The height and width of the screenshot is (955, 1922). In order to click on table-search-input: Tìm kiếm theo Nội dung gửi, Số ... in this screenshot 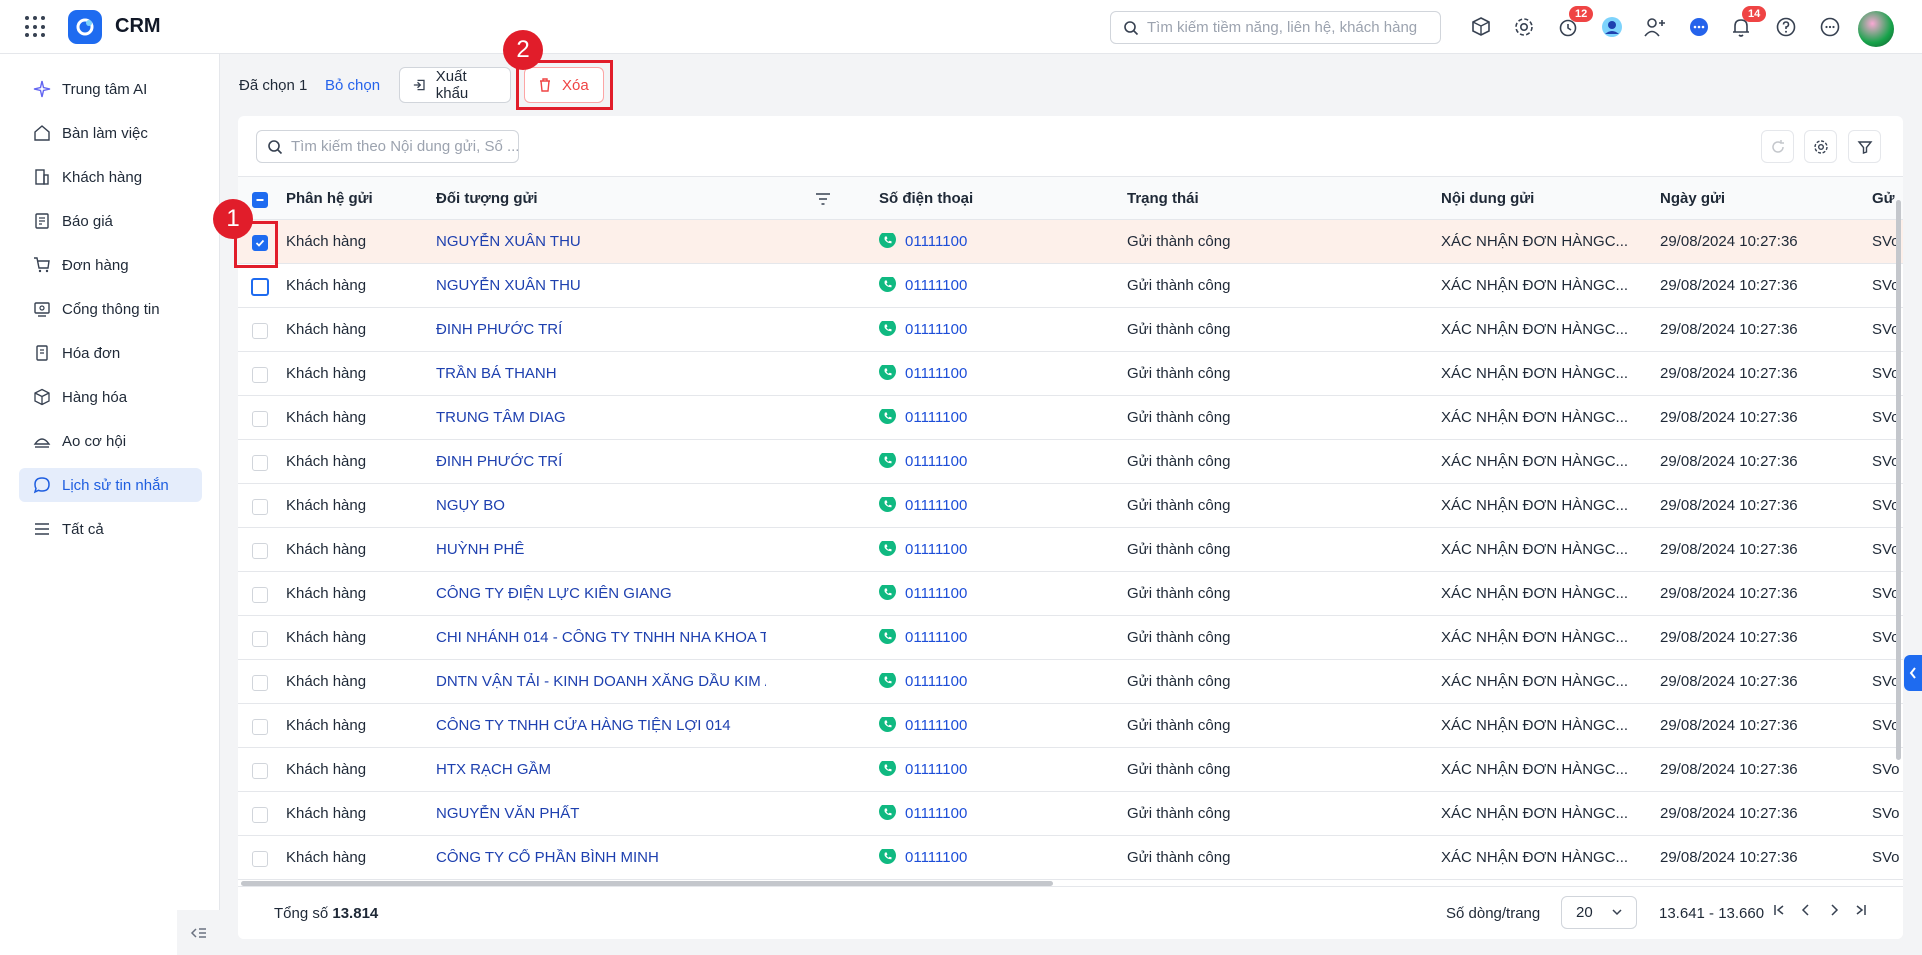, I will do `click(387, 146)`.